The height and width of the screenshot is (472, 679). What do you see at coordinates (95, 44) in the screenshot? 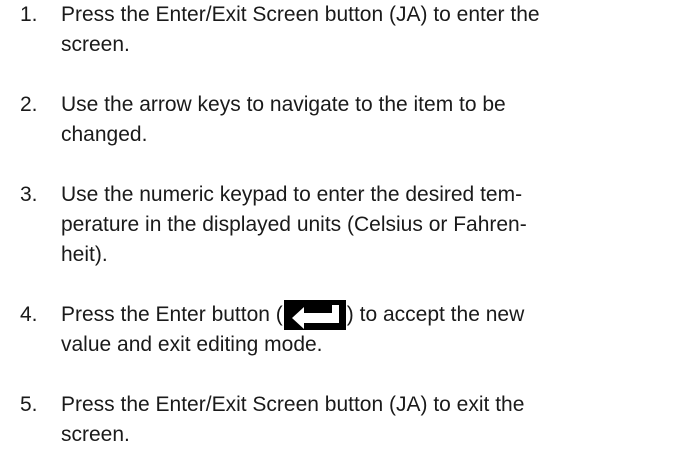
I see `step-1-line-2: screen.` at bounding box center [95, 44].